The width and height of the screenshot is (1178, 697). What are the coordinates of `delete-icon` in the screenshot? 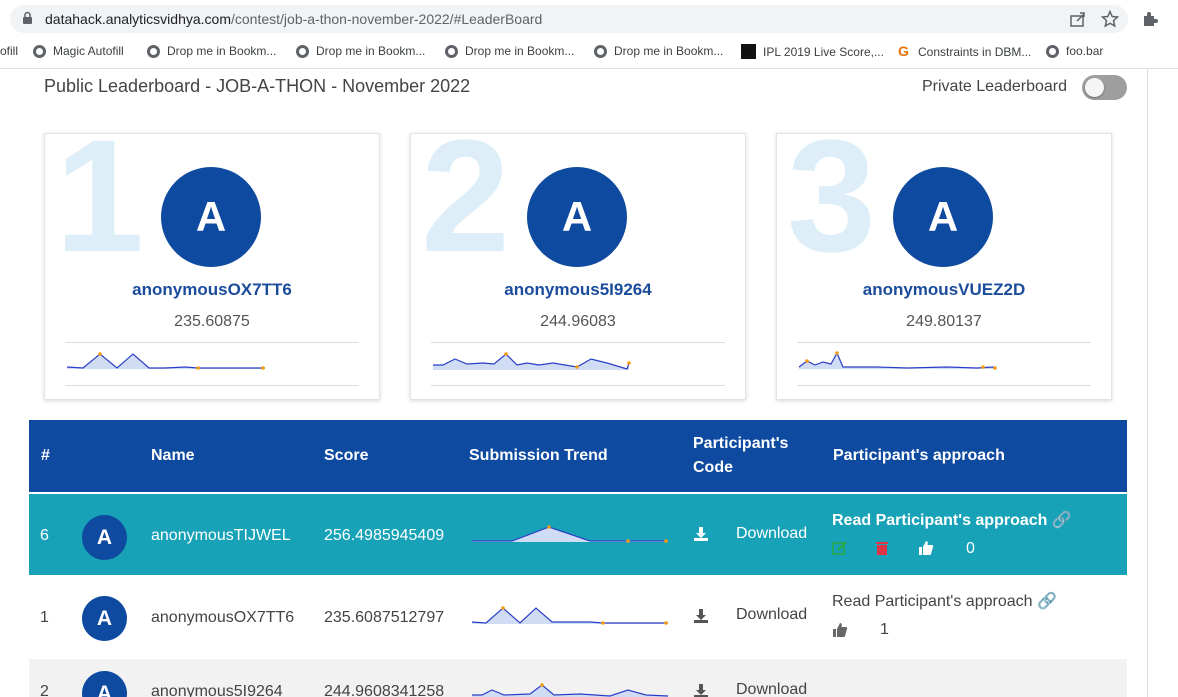 It's located at (882, 548).